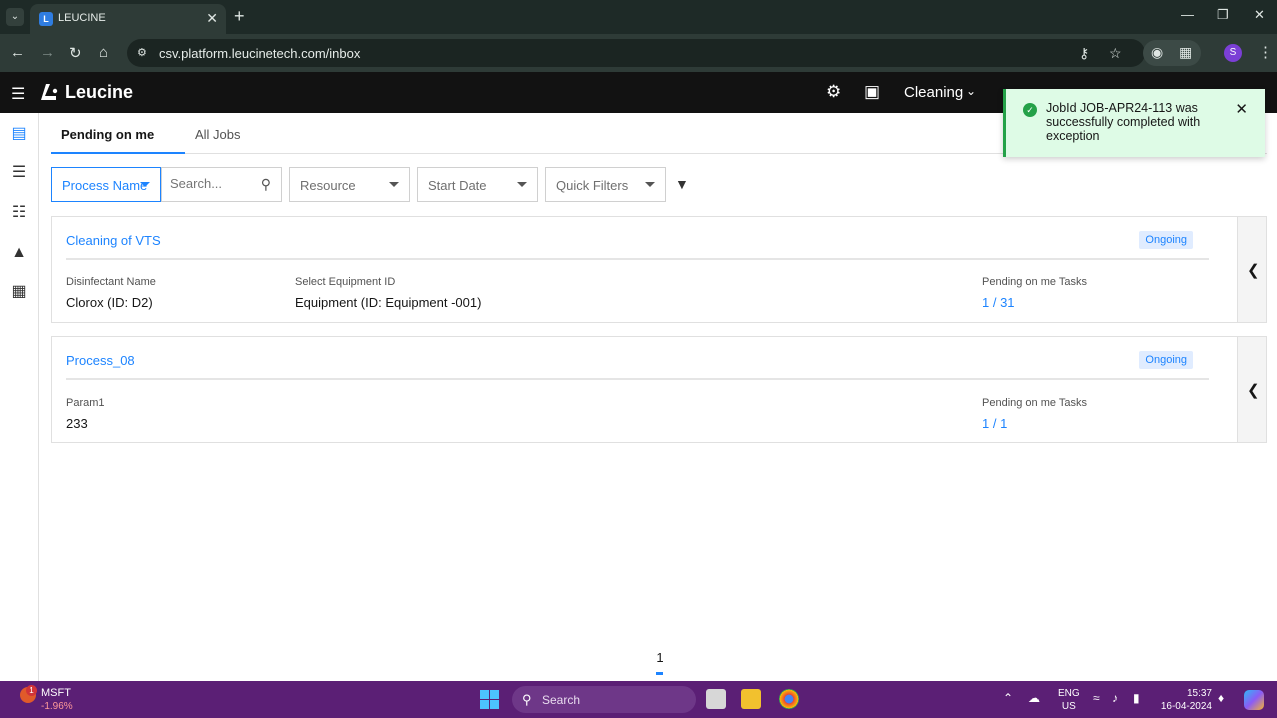  What do you see at coordinates (1172, 53) in the screenshot?
I see `extensions-group: ◉ ▦` at bounding box center [1172, 53].